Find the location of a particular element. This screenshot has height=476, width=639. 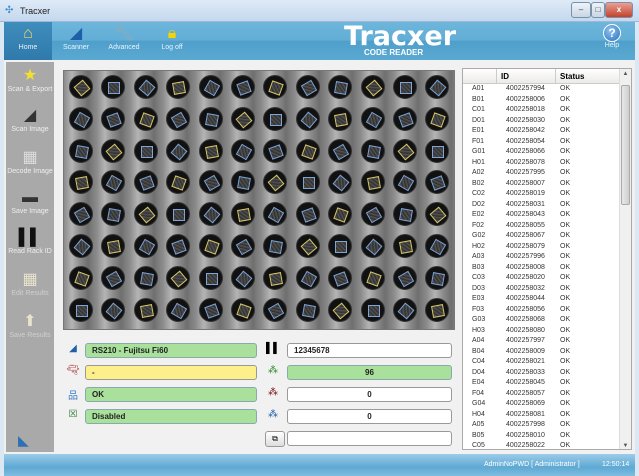

advanced-button: 🔧︎ Advanced is located at coordinates (124, 41).